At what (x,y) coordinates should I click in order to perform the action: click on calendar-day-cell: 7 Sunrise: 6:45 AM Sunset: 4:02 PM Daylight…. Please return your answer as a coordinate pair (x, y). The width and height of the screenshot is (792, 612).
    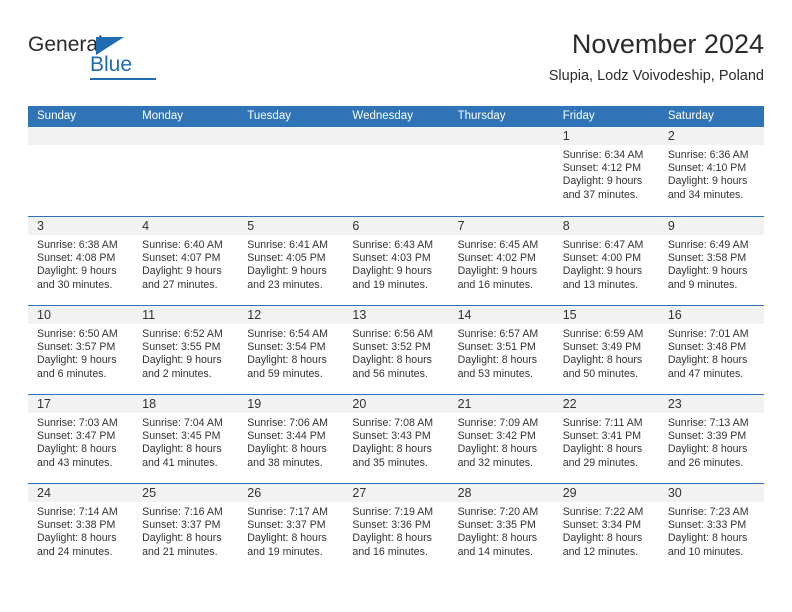
    Looking at the image, I should click on (501, 261).